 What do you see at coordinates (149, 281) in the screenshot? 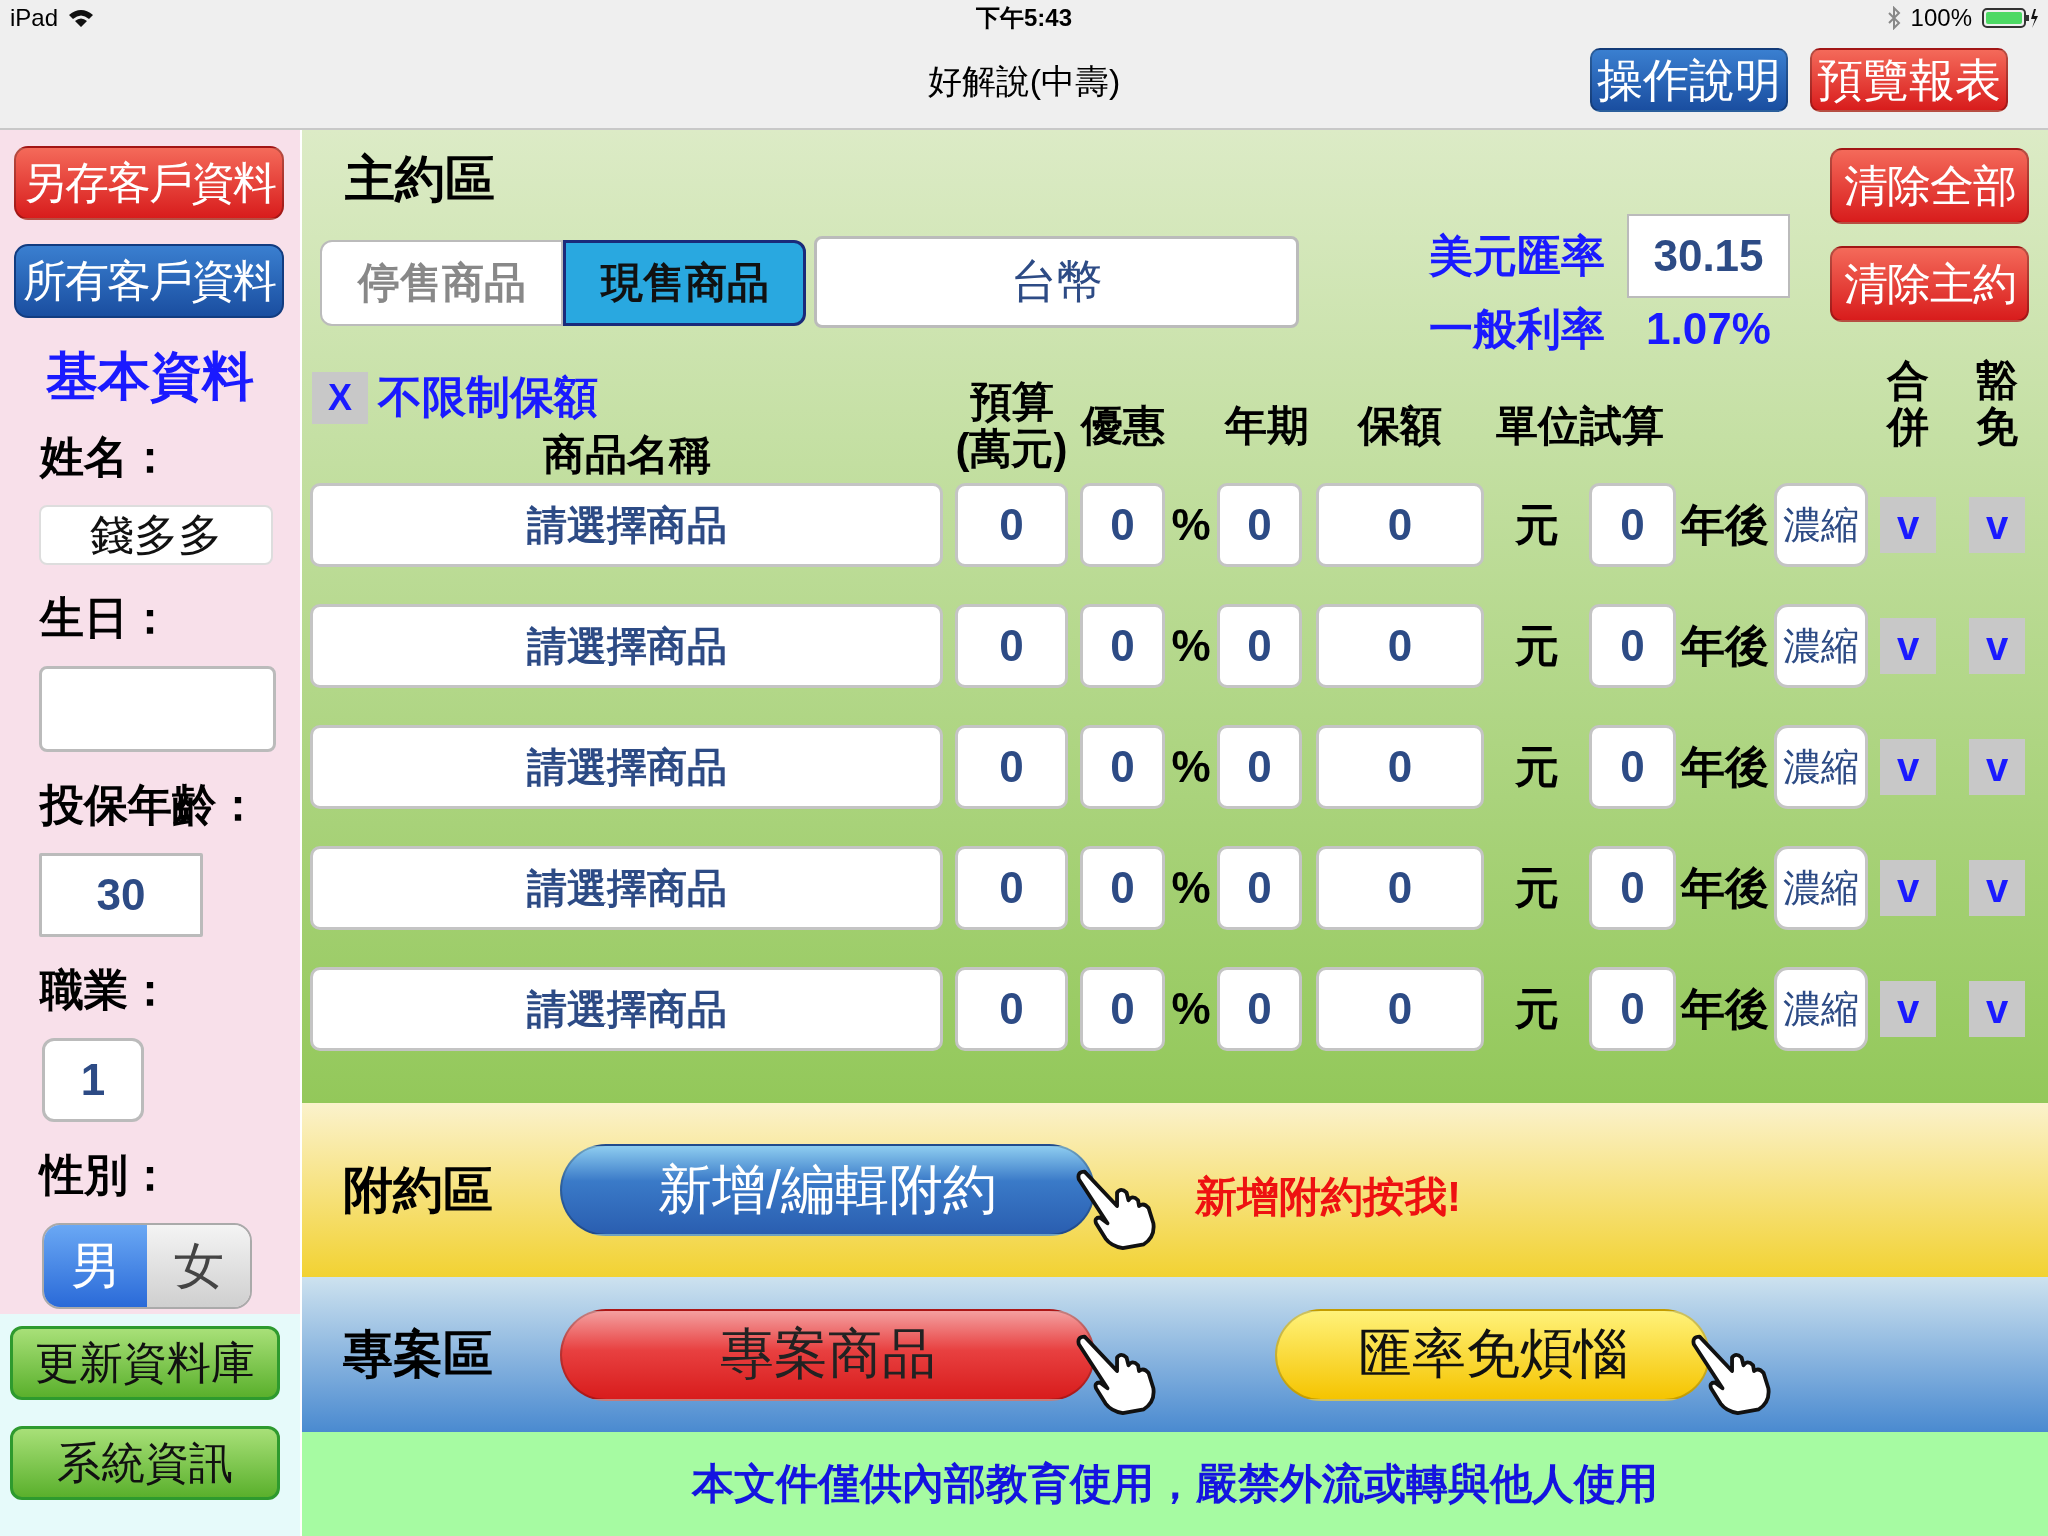
I see `sidebar-button: 所有客戶資料` at bounding box center [149, 281].